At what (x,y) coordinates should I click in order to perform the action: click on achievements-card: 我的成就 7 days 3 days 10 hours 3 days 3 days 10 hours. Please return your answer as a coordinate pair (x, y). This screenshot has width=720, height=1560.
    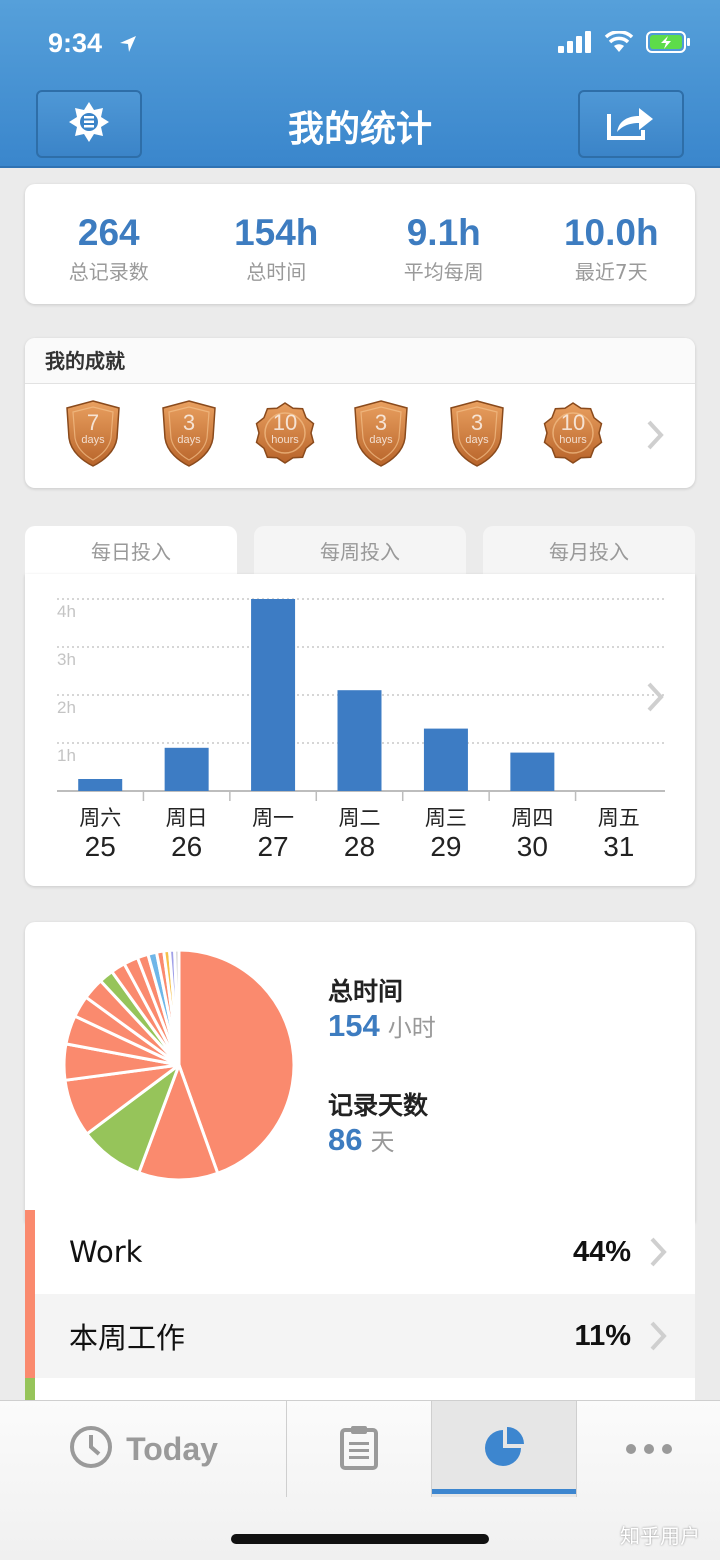
    Looking at the image, I should click on (360, 413).